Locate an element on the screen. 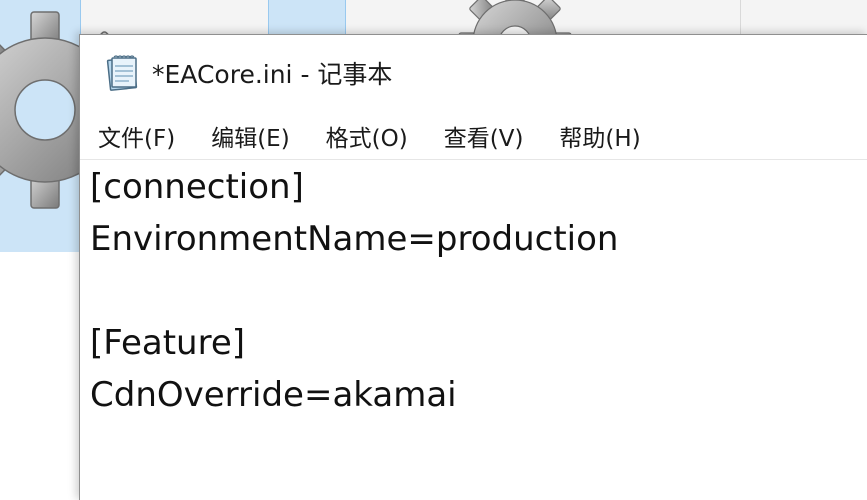 This screenshot has width=867, height=500. editor-line: EnvironmentName=production is located at coordinates (354, 239).